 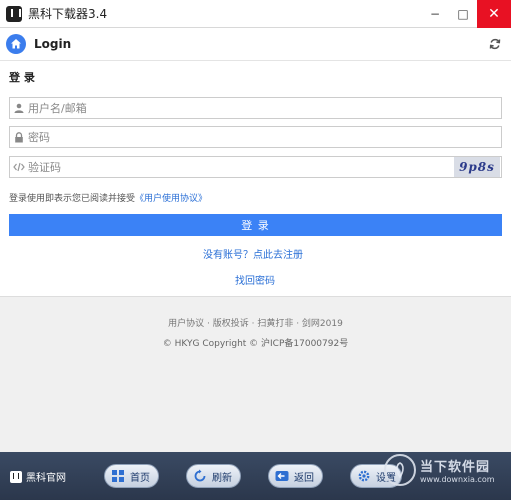 What do you see at coordinates (19, 137) in the screenshot?
I see `lock-icon` at bounding box center [19, 137].